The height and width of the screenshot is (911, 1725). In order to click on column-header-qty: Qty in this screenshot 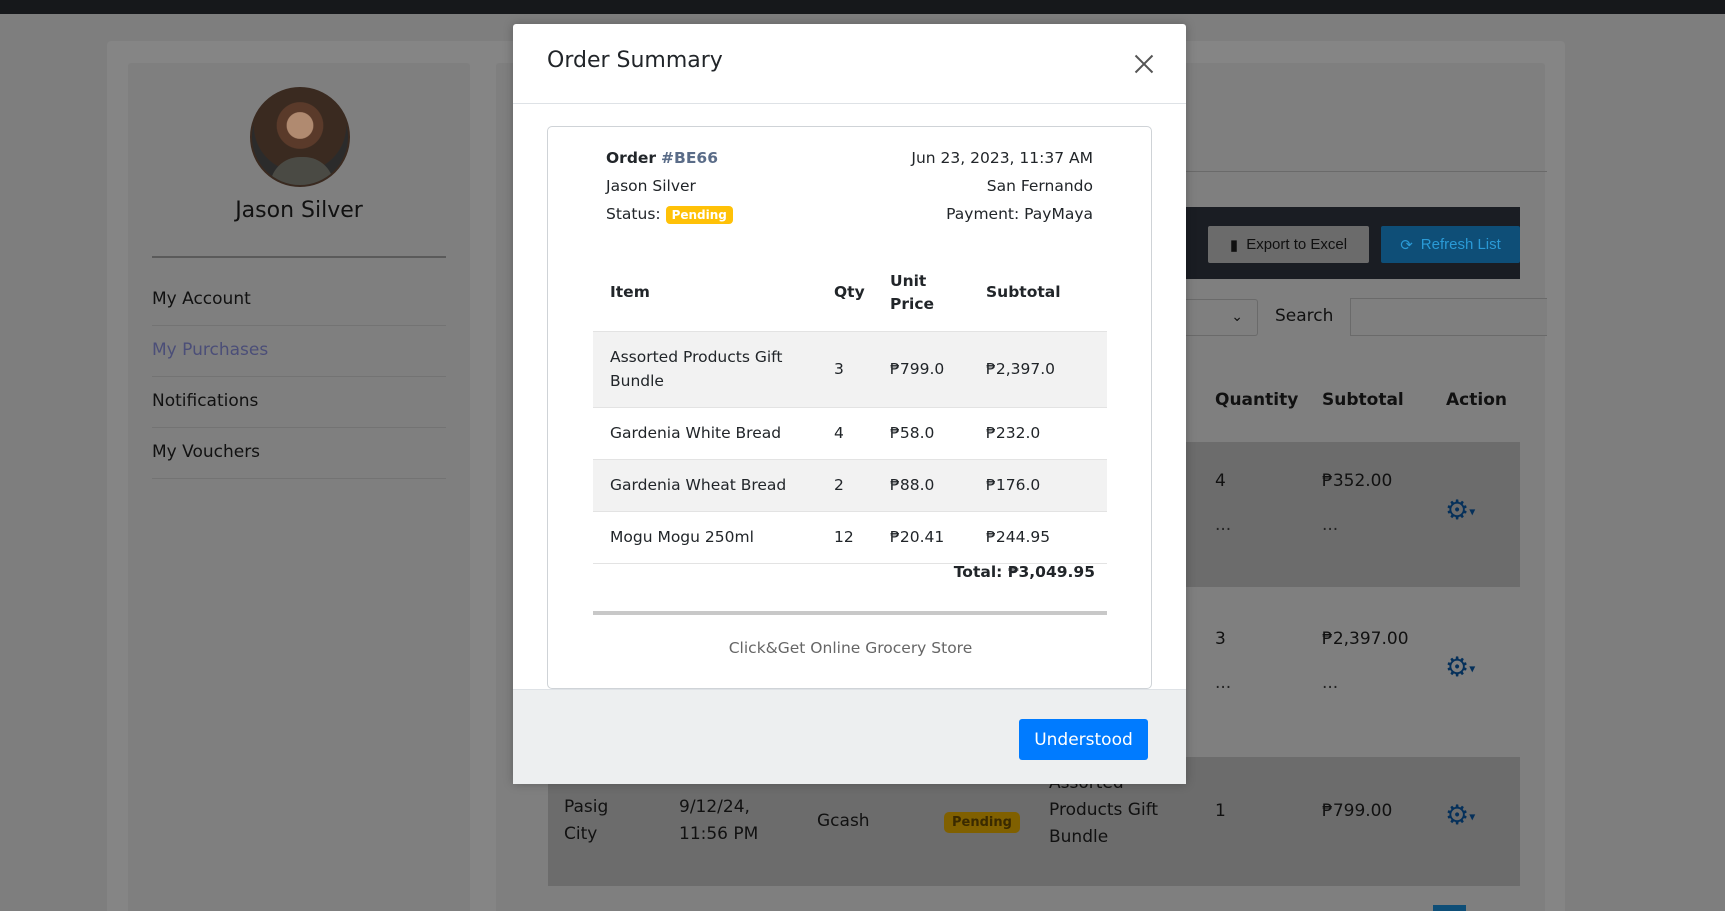, I will do `click(845, 293)`.